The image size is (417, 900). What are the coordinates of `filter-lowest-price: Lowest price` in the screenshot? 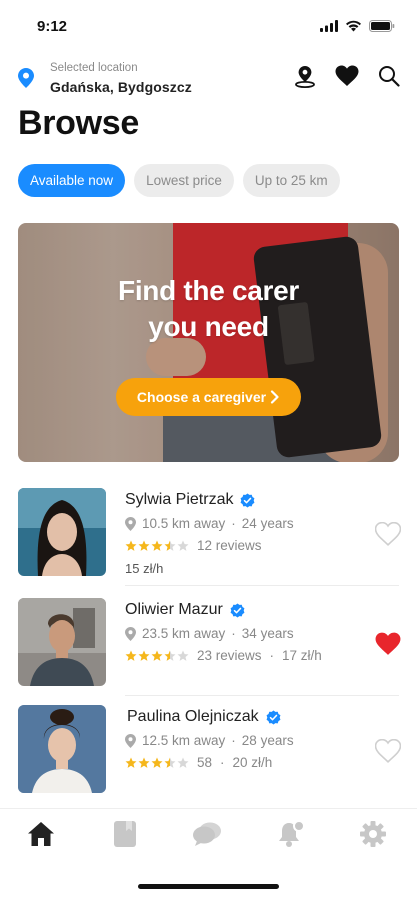 It's located at (184, 180).